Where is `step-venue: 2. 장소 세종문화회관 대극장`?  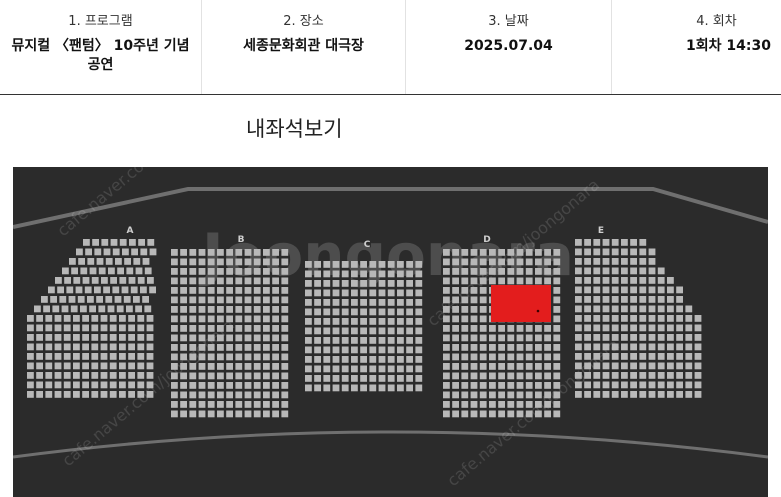
step-venue: 2. 장소 세종문화회관 대극장 is located at coordinates (304, 47).